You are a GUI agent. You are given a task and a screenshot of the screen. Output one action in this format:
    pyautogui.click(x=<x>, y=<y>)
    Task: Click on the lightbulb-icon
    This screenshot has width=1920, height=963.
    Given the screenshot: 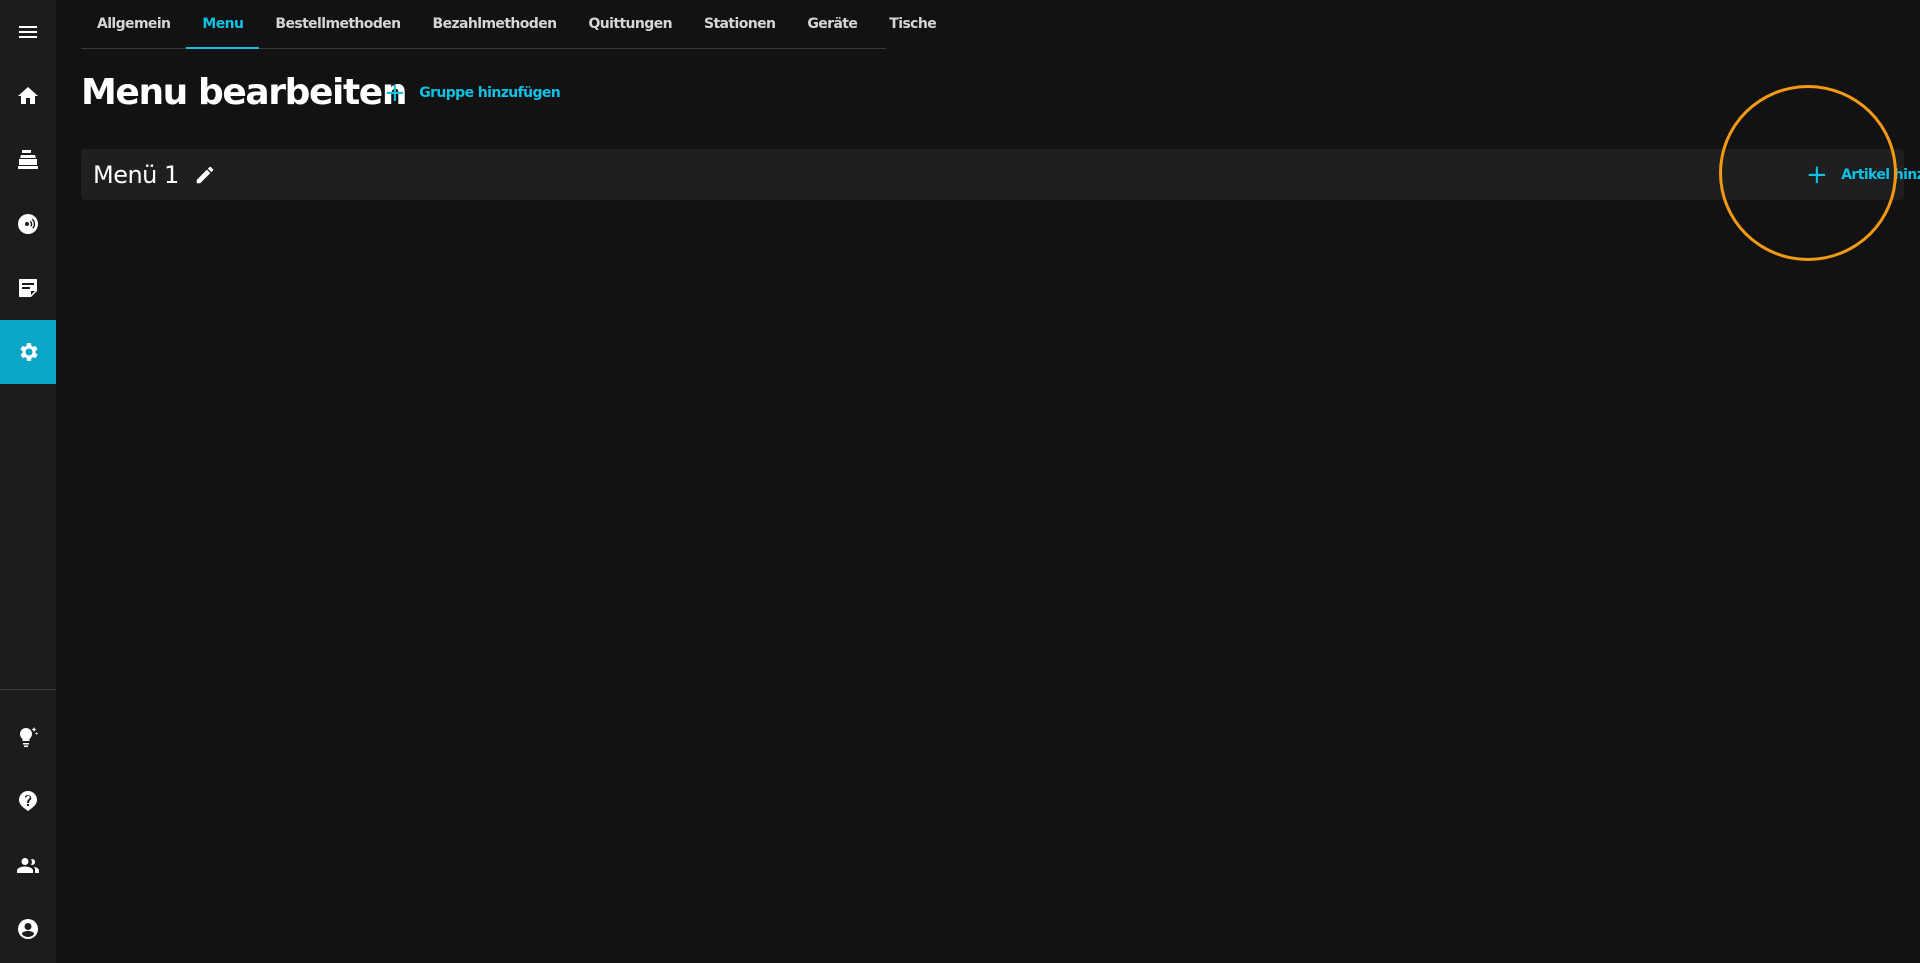 What is the action you would take?
    pyautogui.click(x=28, y=737)
    